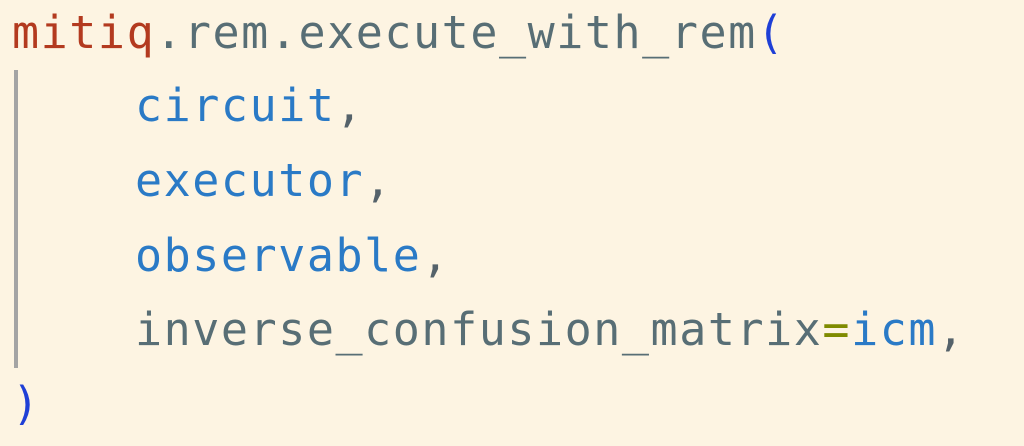 This screenshot has width=1024, height=446. I want to click on code-line-keyword-argument: inverse_confusion_matrix=icm,, so click(550, 330).